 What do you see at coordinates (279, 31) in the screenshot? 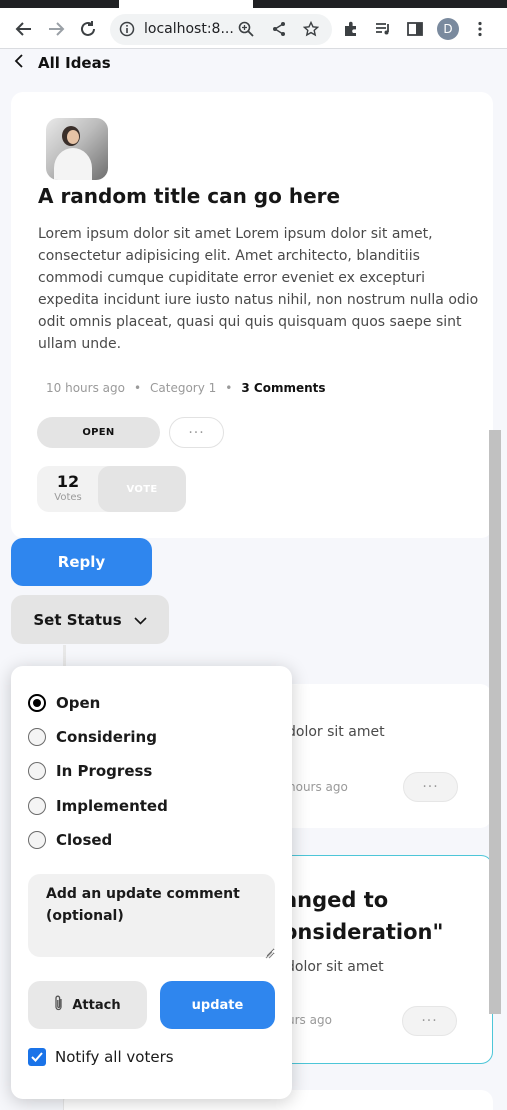
I see `share-icon` at bounding box center [279, 31].